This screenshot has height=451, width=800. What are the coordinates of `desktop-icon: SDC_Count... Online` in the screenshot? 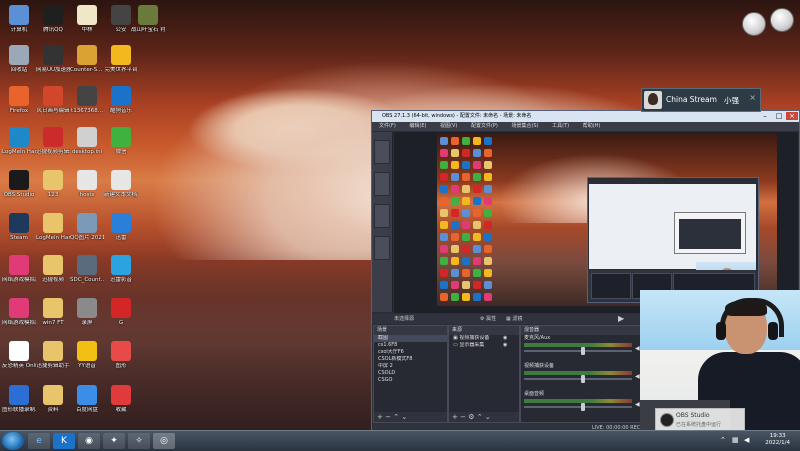 It's located at (87, 269).